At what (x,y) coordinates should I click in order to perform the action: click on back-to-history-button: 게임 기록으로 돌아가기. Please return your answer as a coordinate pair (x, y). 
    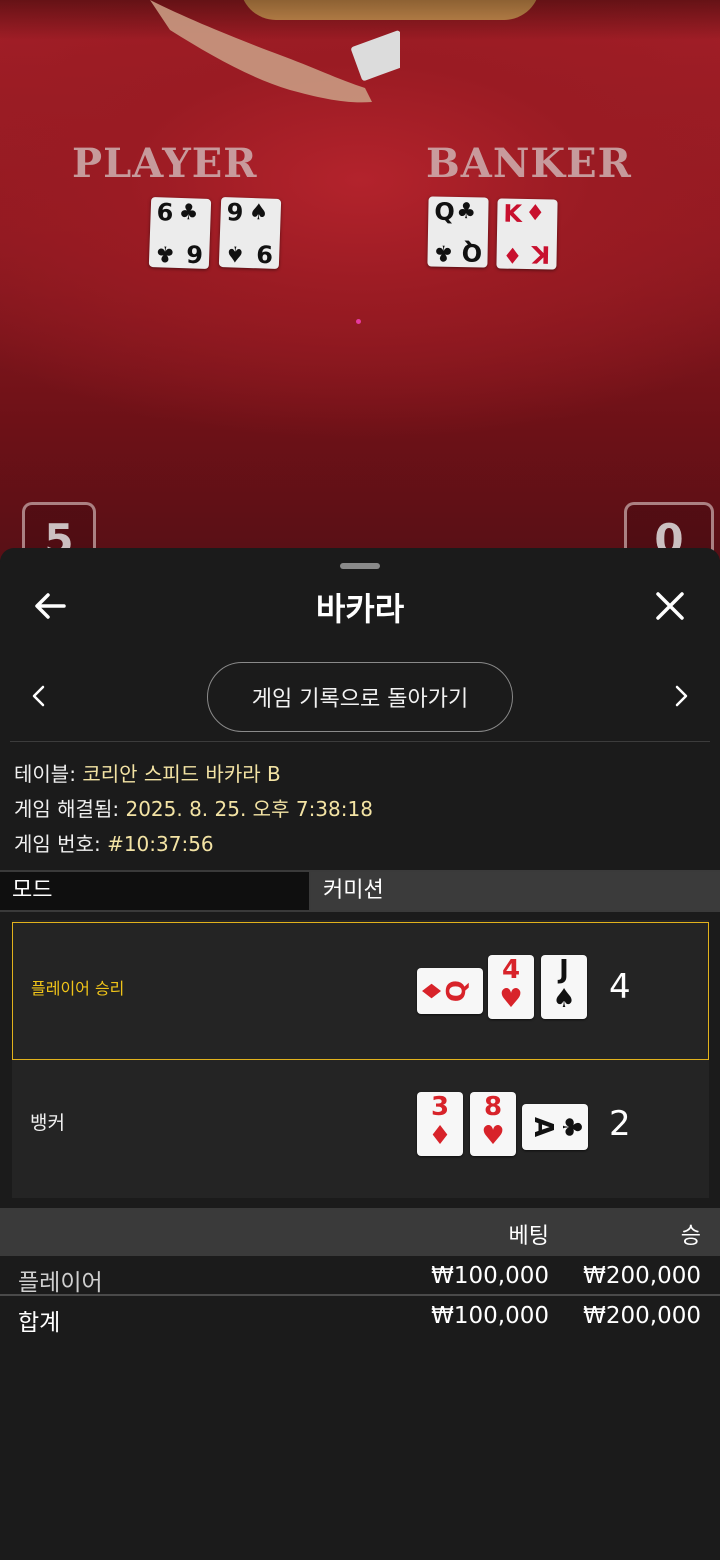
    Looking at the image, I should click on (360, 697).